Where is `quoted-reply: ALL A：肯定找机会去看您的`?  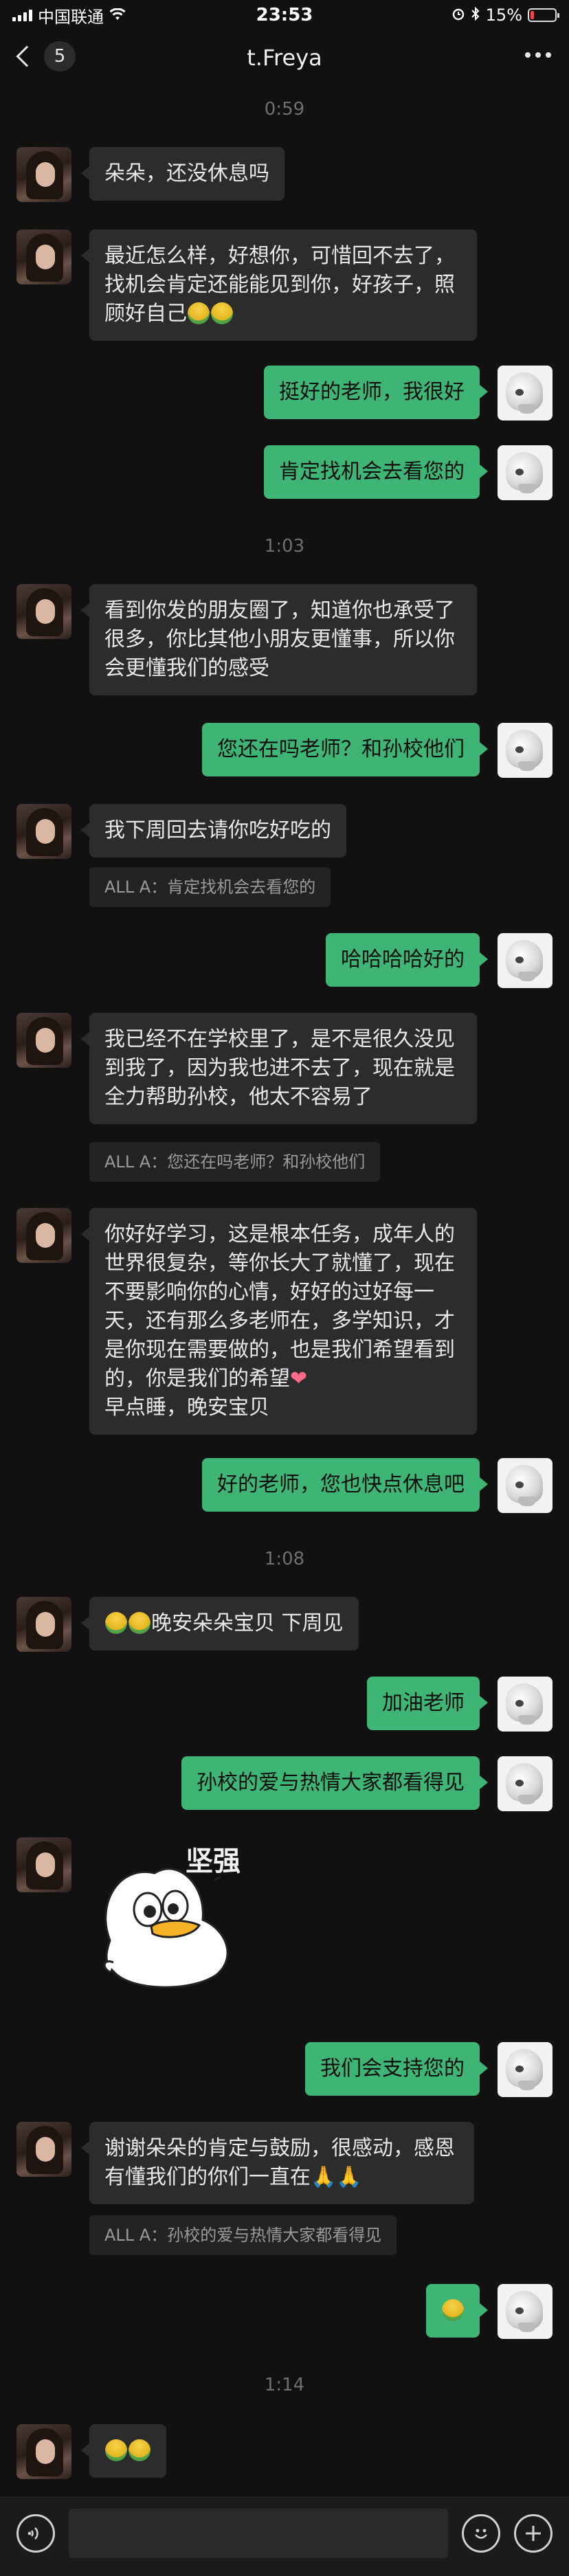
quoted-reply: ALL A：肯定找机会去看您的 is located at coordinates (210, 887).